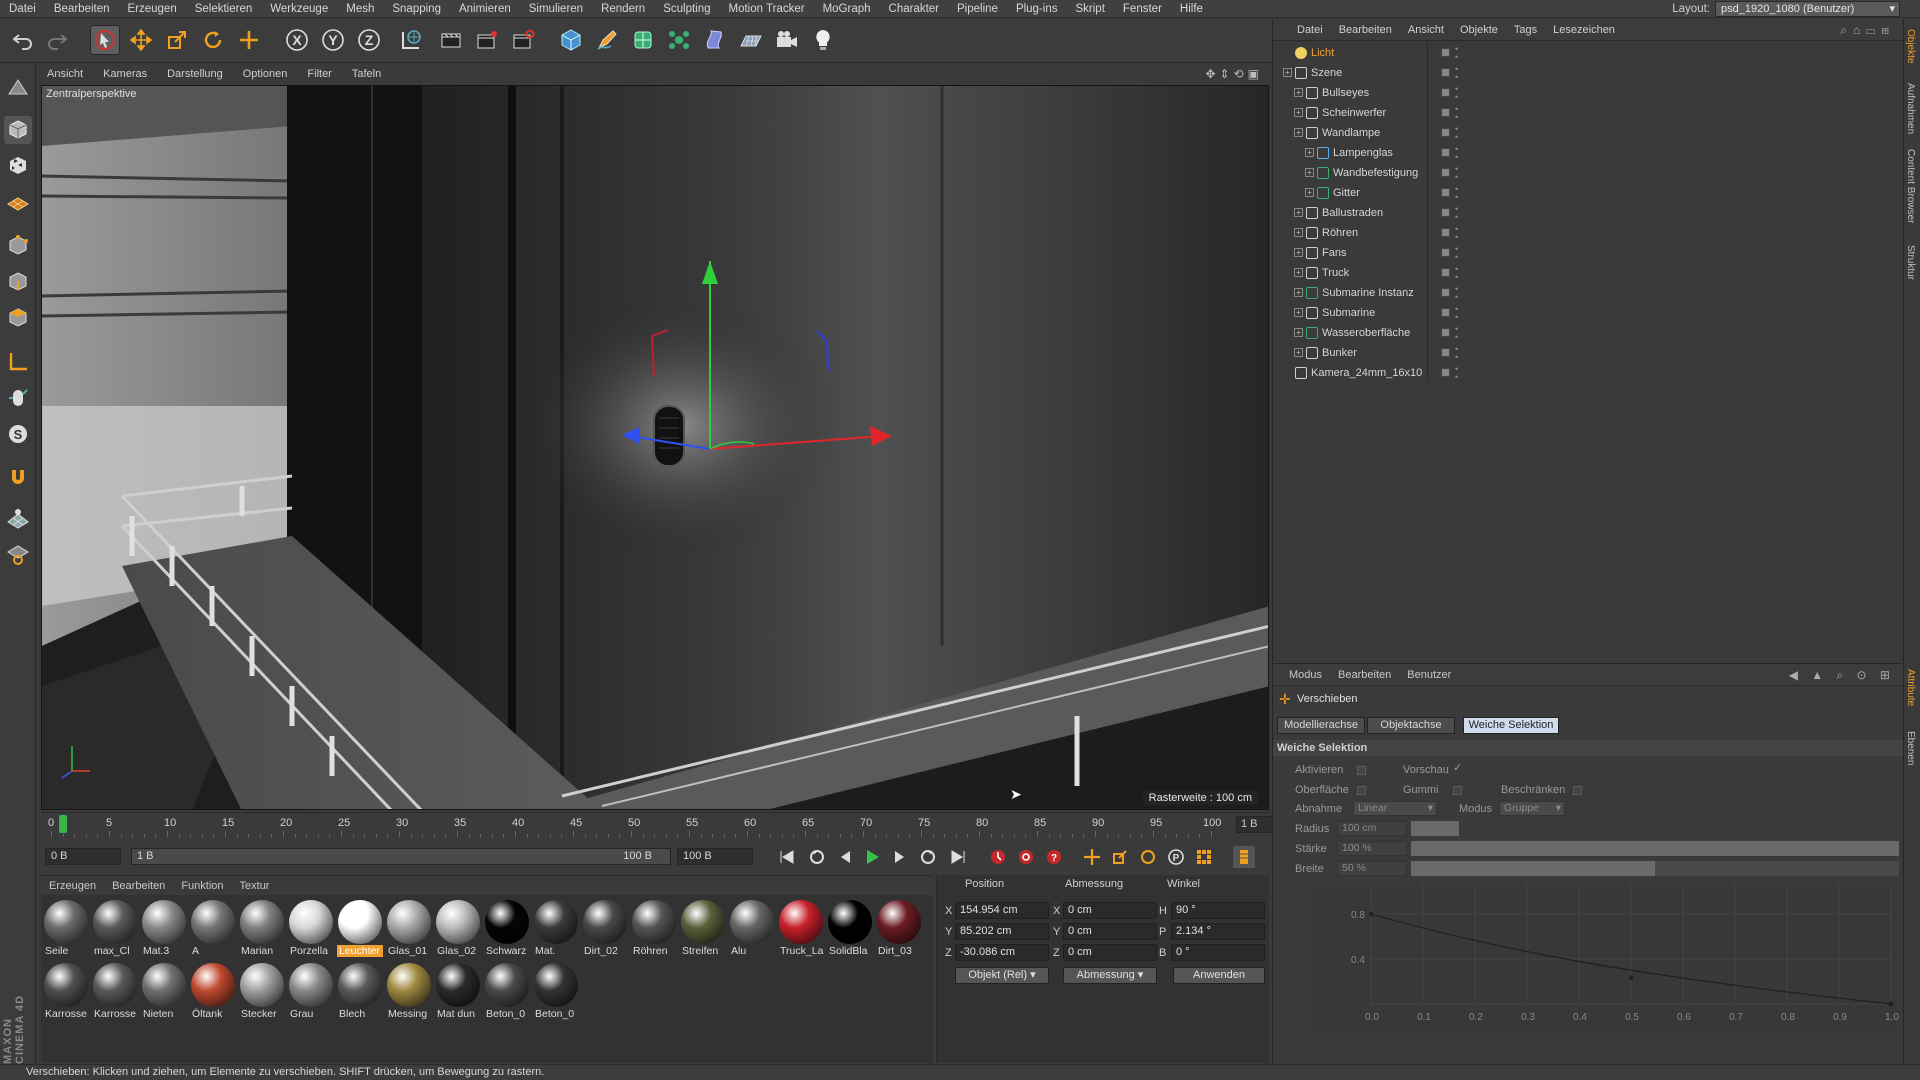 Image resolution: width=1920 pixels, height=1080 pixels. What do you see at coordinates (18, 246) in the screenshot?
I see `points-mode-icon` at bounding box center [18, 246].